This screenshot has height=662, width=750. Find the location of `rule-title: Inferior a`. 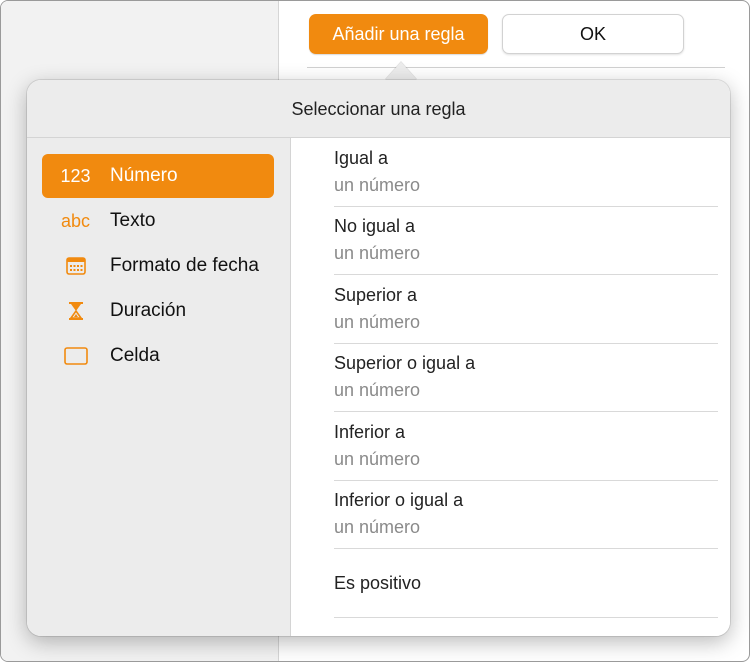

rule-title: Inferior a is located at coordinates (370, 432).